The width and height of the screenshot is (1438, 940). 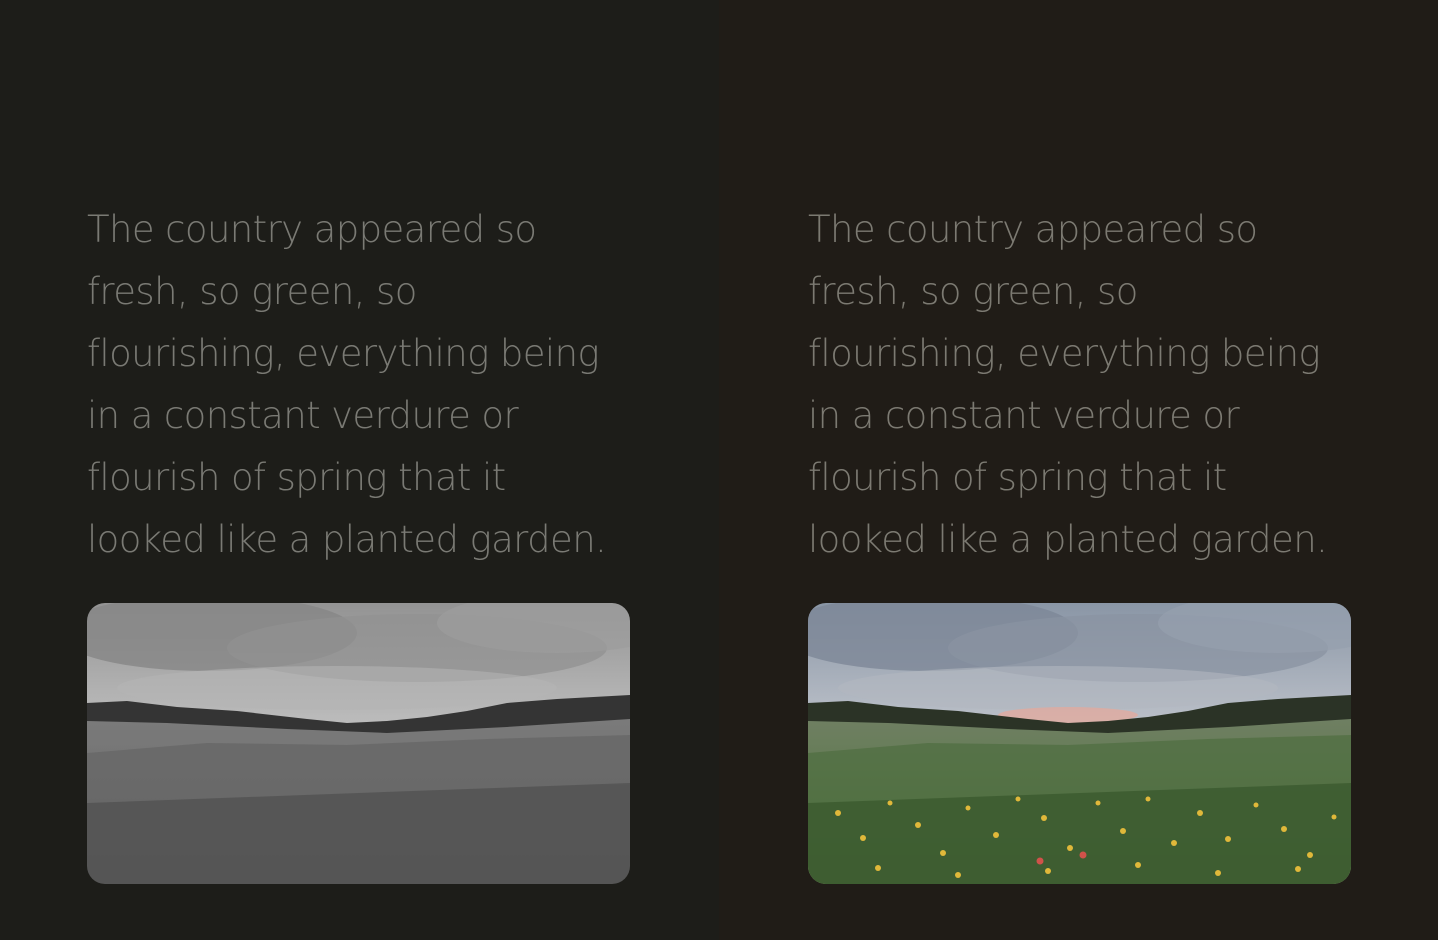 I want to click on meadow-photo-color, so click(x=1079, y=743).